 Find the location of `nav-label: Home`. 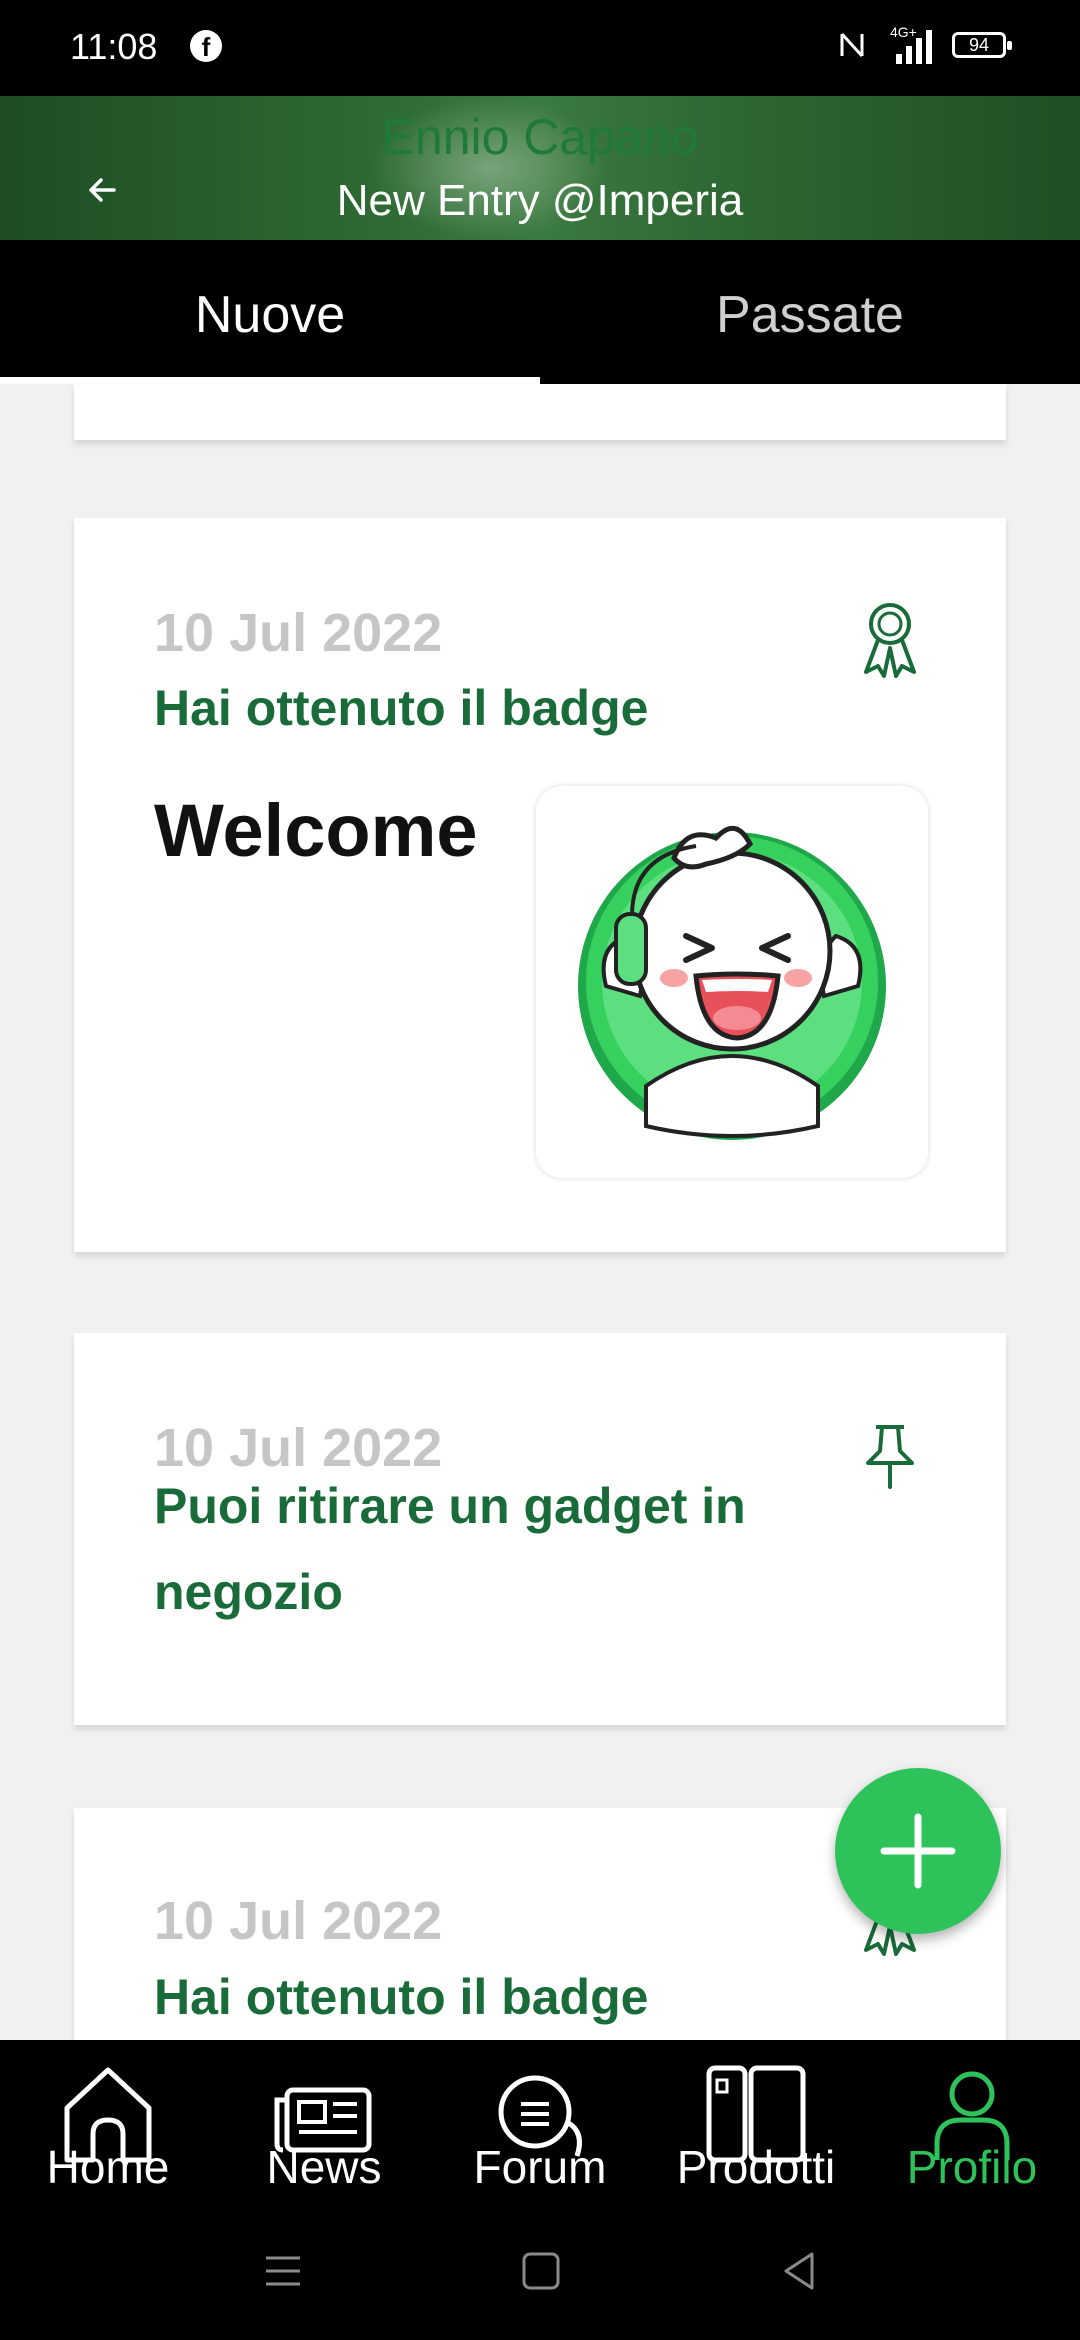

nav-label: Home is located at coordinates (108, 2167).